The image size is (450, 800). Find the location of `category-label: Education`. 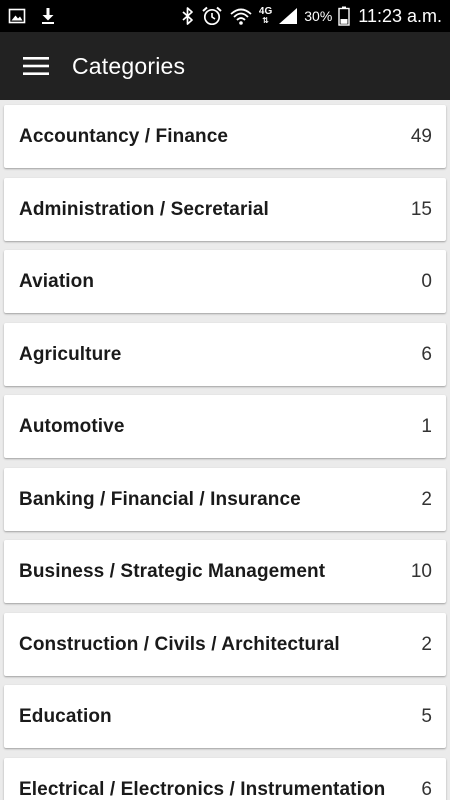

category-label: Education is located at coordinates (65, 716).